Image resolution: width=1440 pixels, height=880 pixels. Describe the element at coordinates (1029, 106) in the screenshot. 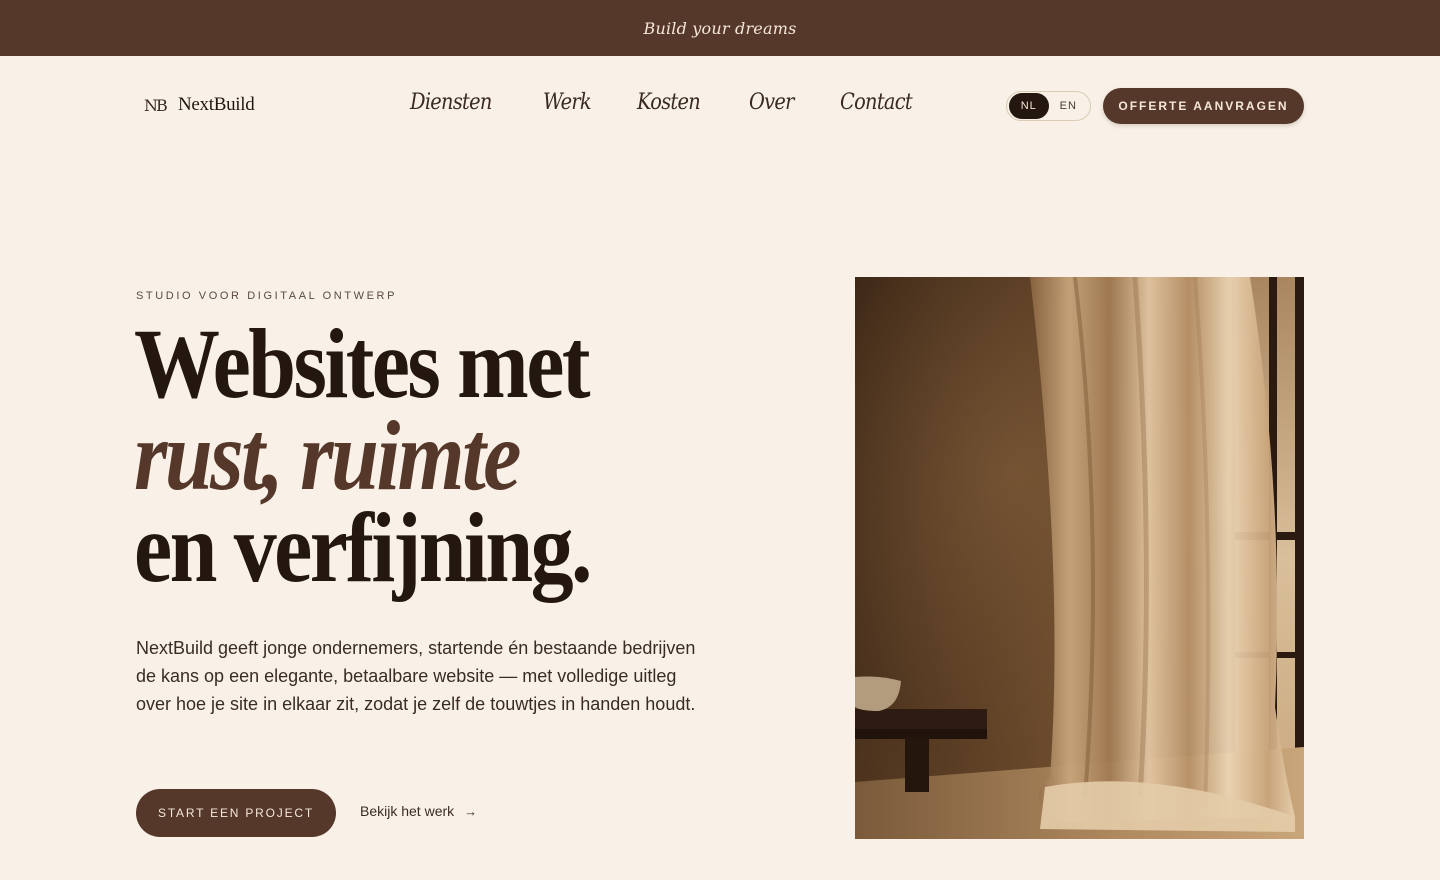

I see `language-option-nl: NL` at that location.